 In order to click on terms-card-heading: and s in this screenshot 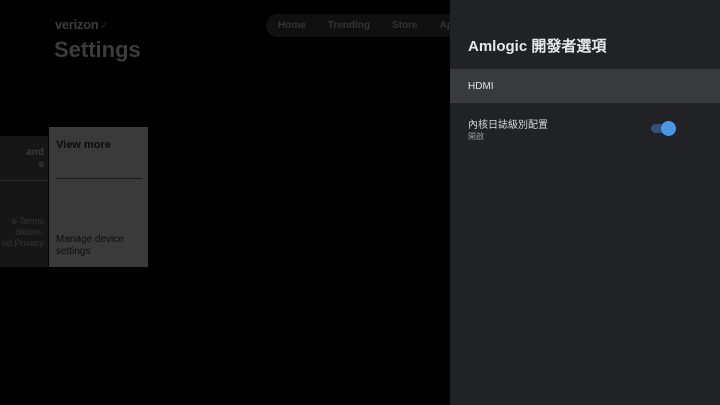, I will do `click(35, 158)`.